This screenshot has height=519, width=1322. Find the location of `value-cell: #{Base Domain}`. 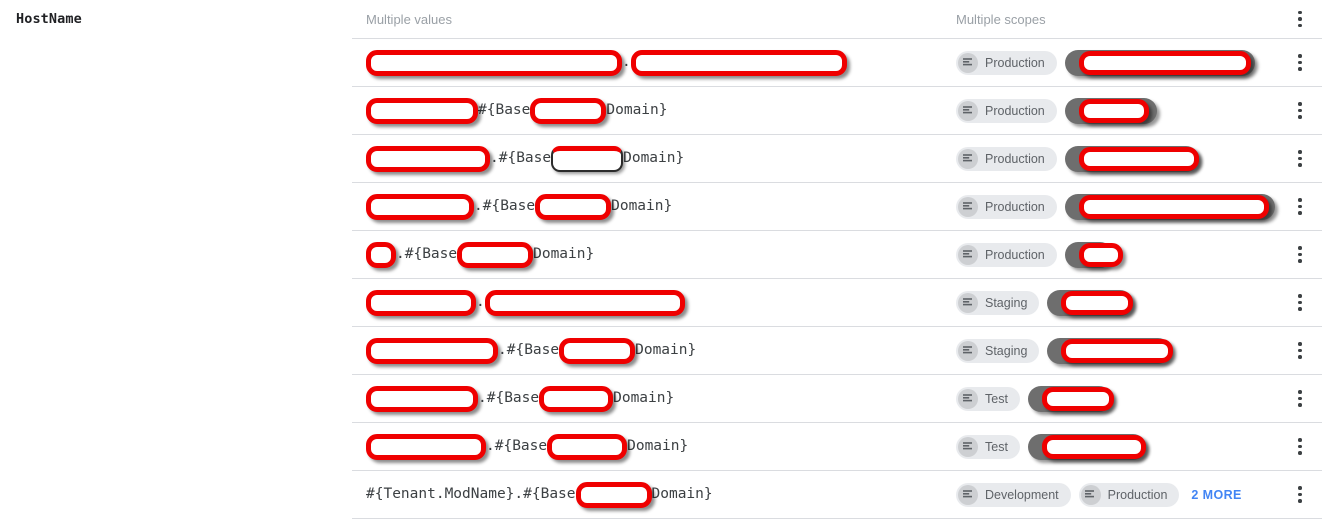

value-cell: #{Base Domain} is located at coordinates (641, 110).